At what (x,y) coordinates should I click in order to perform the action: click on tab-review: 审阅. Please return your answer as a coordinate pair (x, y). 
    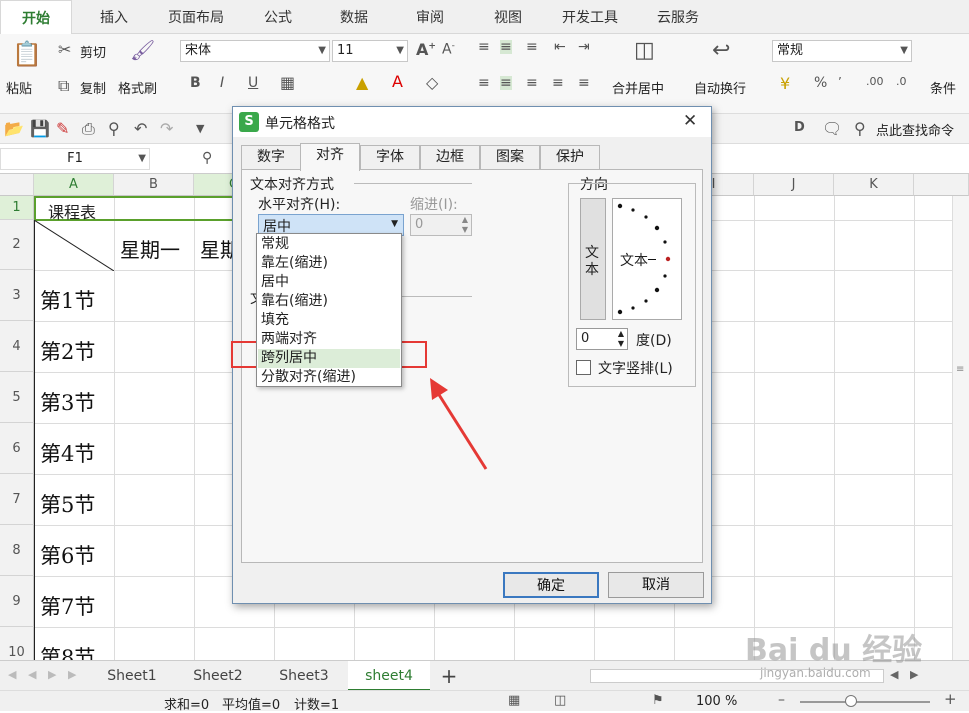
    Looking at the image, I should click on (430, 17).